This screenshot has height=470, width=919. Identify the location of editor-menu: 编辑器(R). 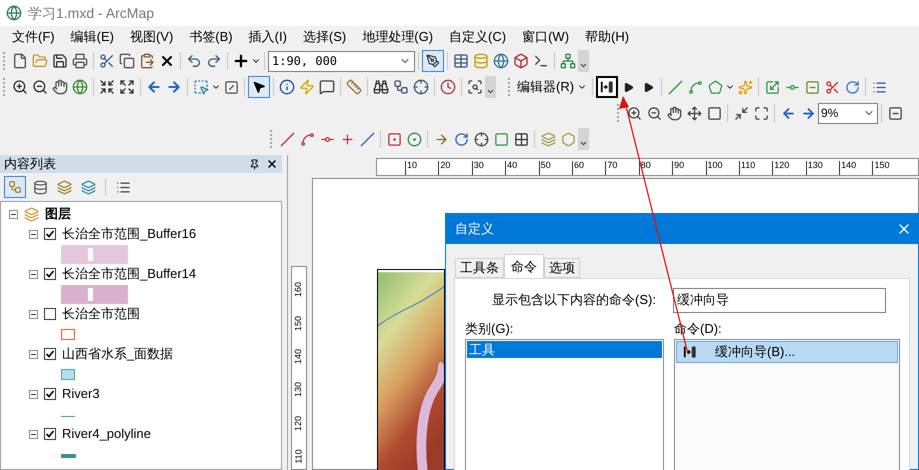
(552, 87).